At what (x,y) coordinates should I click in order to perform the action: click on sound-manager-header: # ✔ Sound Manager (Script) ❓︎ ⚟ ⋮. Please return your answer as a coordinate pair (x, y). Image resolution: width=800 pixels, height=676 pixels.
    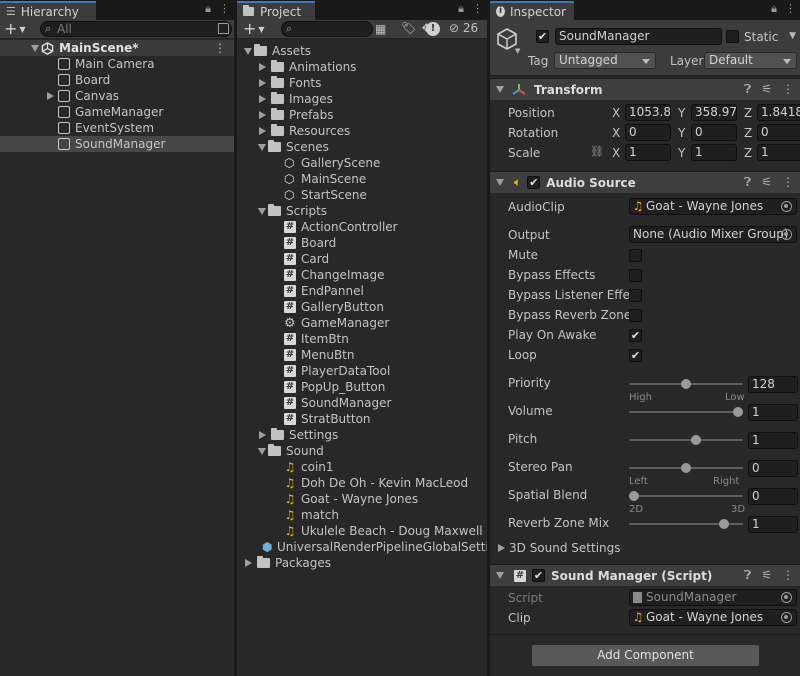
    Looking at the image, I should click on (645, 575).